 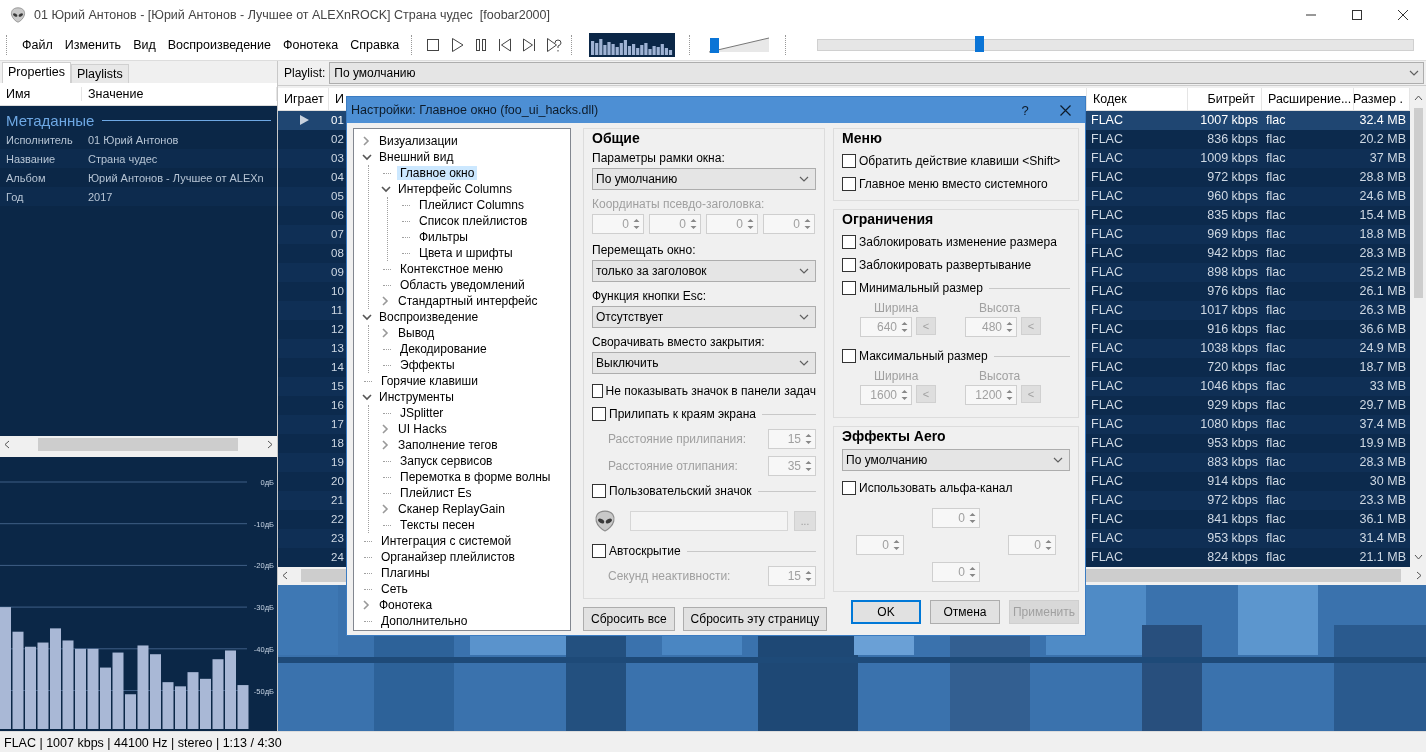 What do you see at coordinates (422, 413) in the screenshot?
I see `tree-item: JSplitter` at bounding box center [422, 413].